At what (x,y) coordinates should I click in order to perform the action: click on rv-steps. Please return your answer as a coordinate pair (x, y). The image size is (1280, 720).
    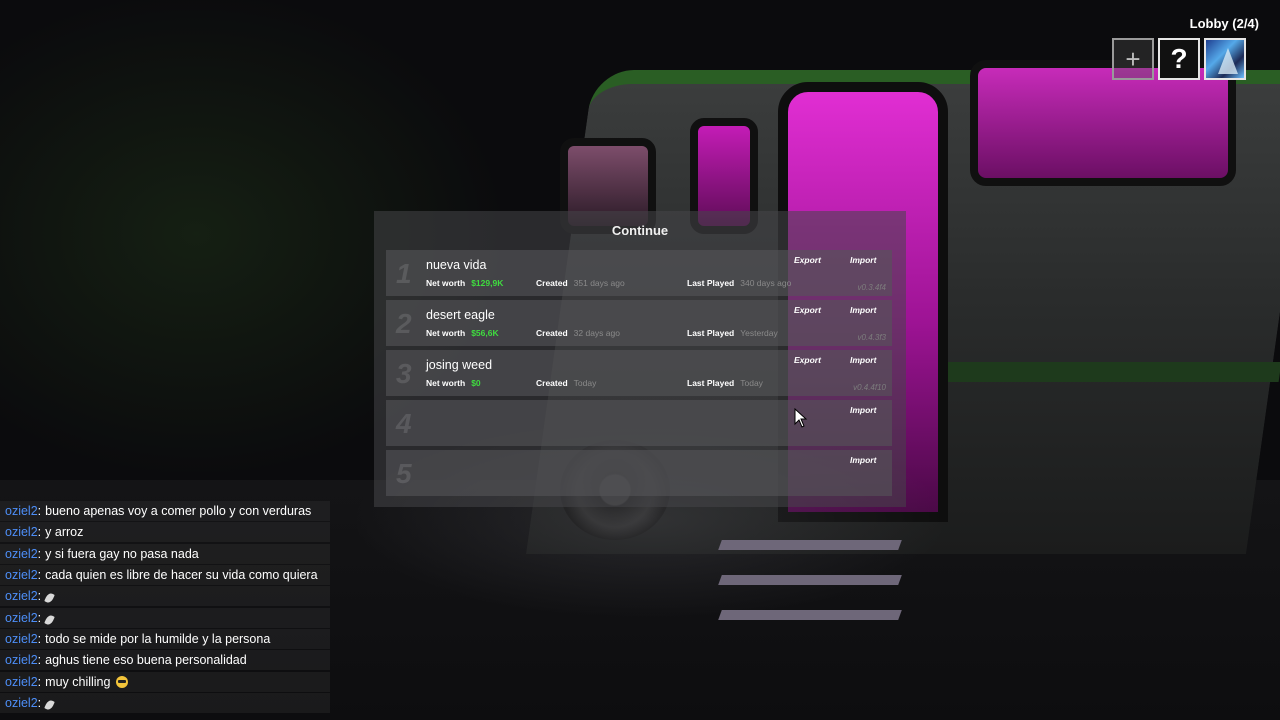
    Looking at the image, I should click on (819, 570).